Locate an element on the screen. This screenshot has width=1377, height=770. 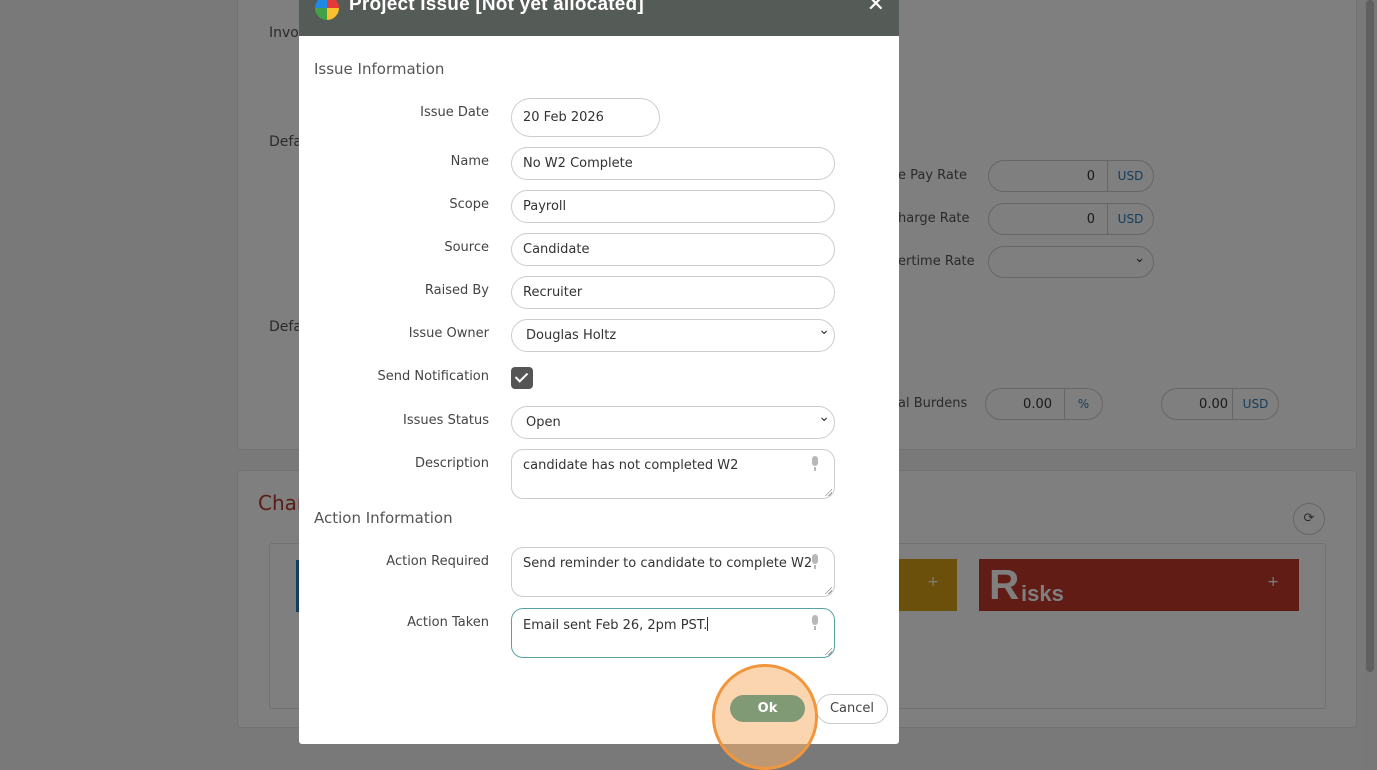
issue-date-input: 20 Feb 2026 is located at coordinates (585, 117).